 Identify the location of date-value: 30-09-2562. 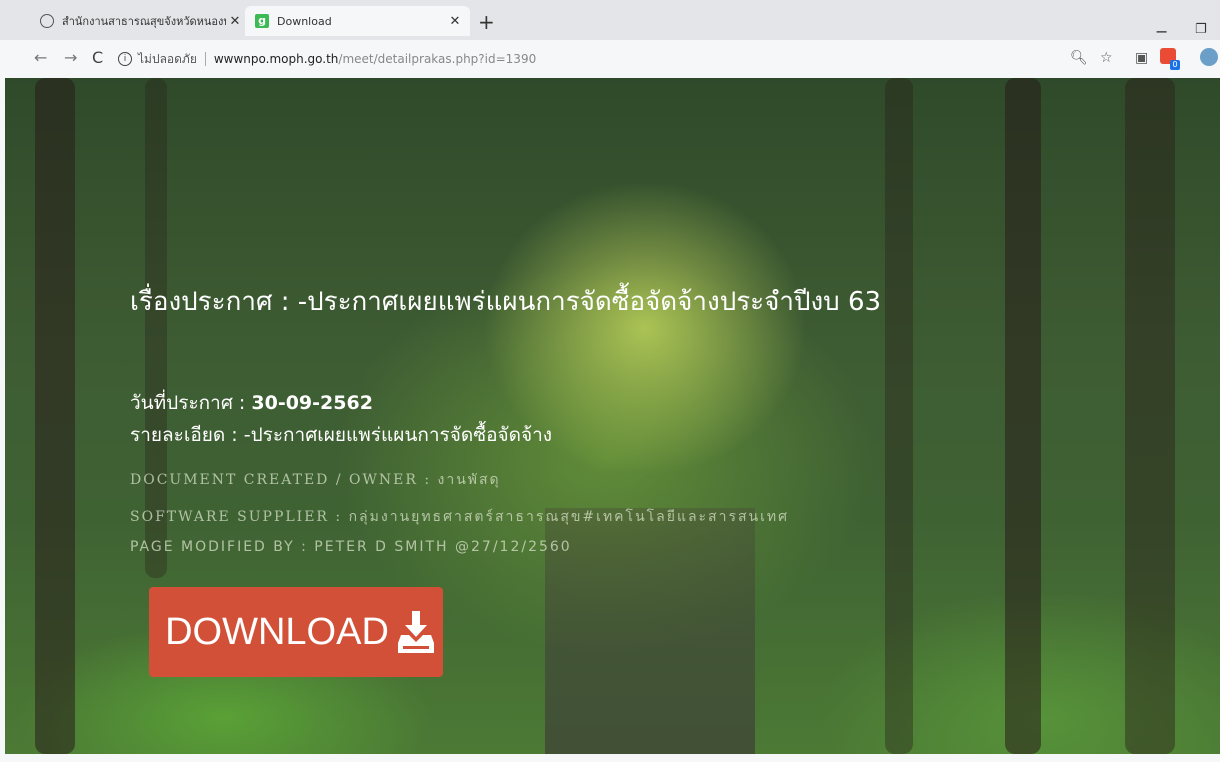
(312, 403).